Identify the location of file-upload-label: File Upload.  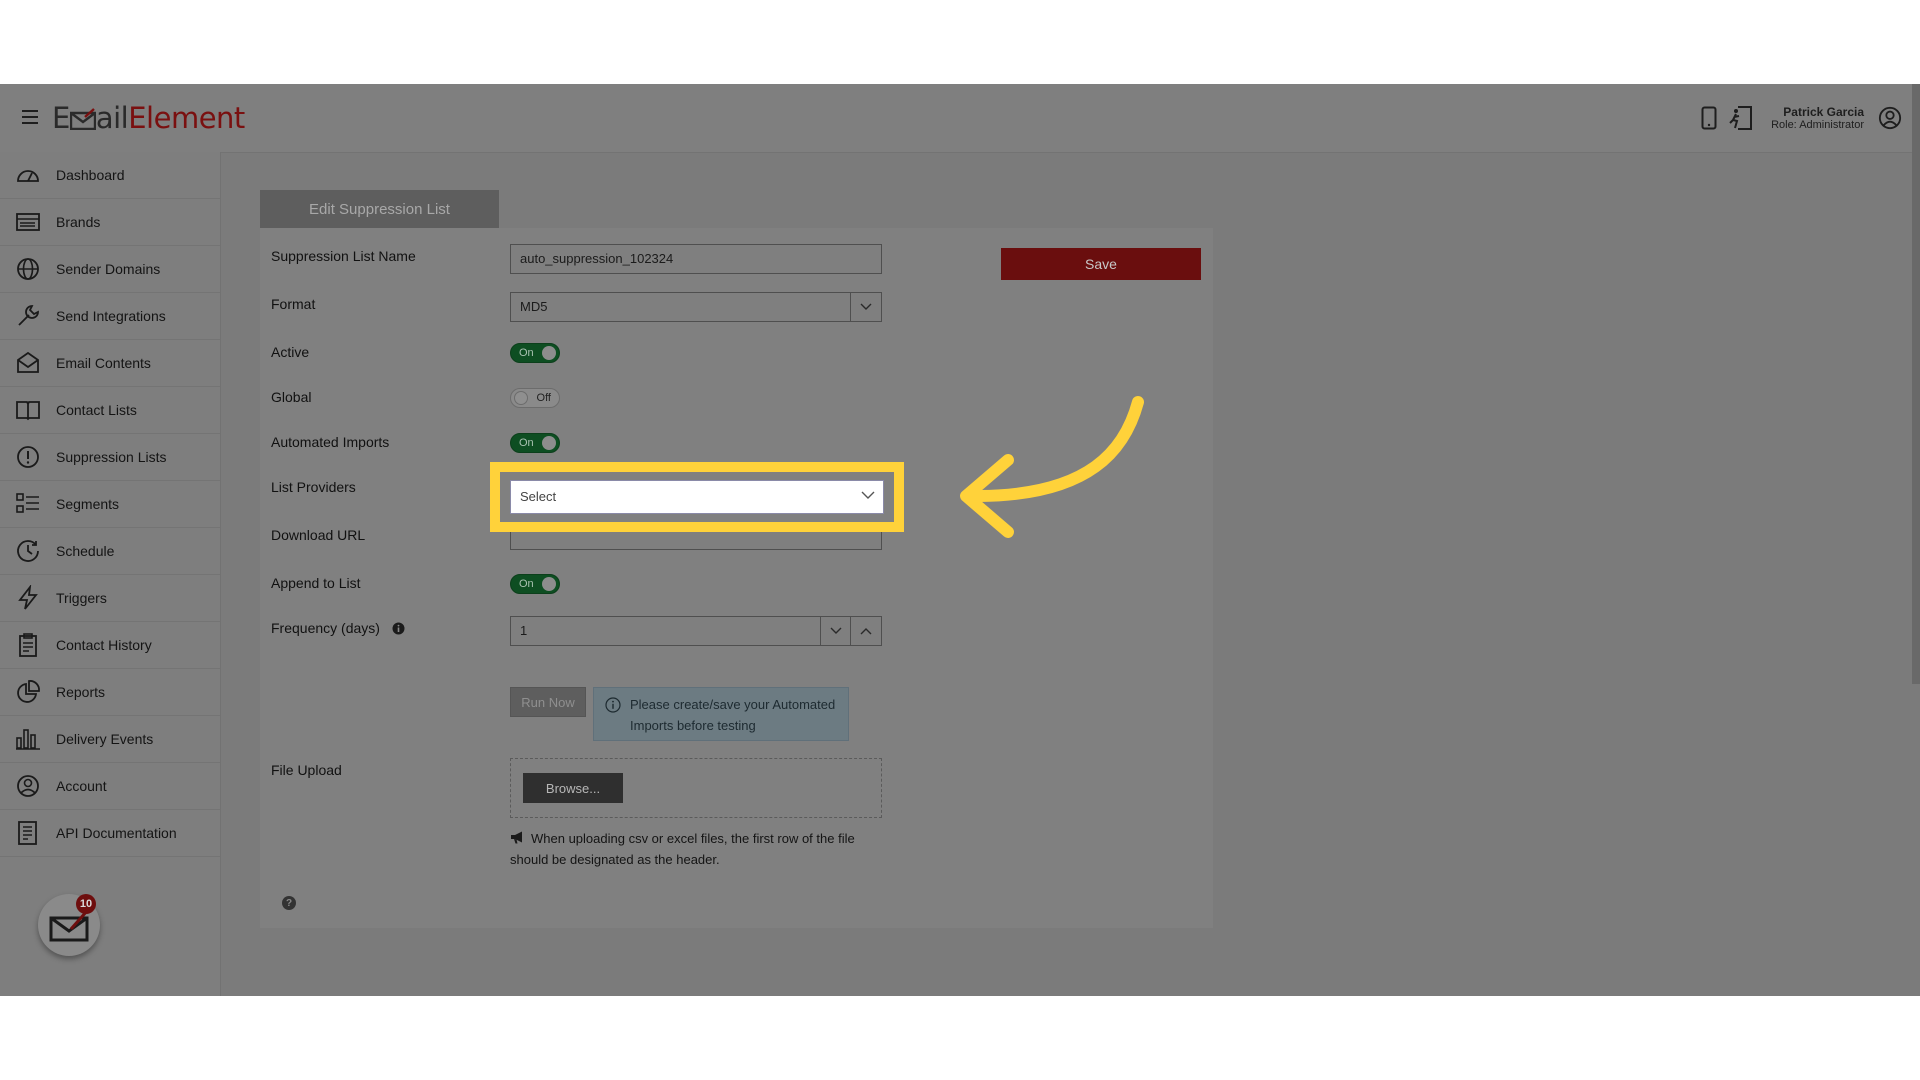
(306, 770).